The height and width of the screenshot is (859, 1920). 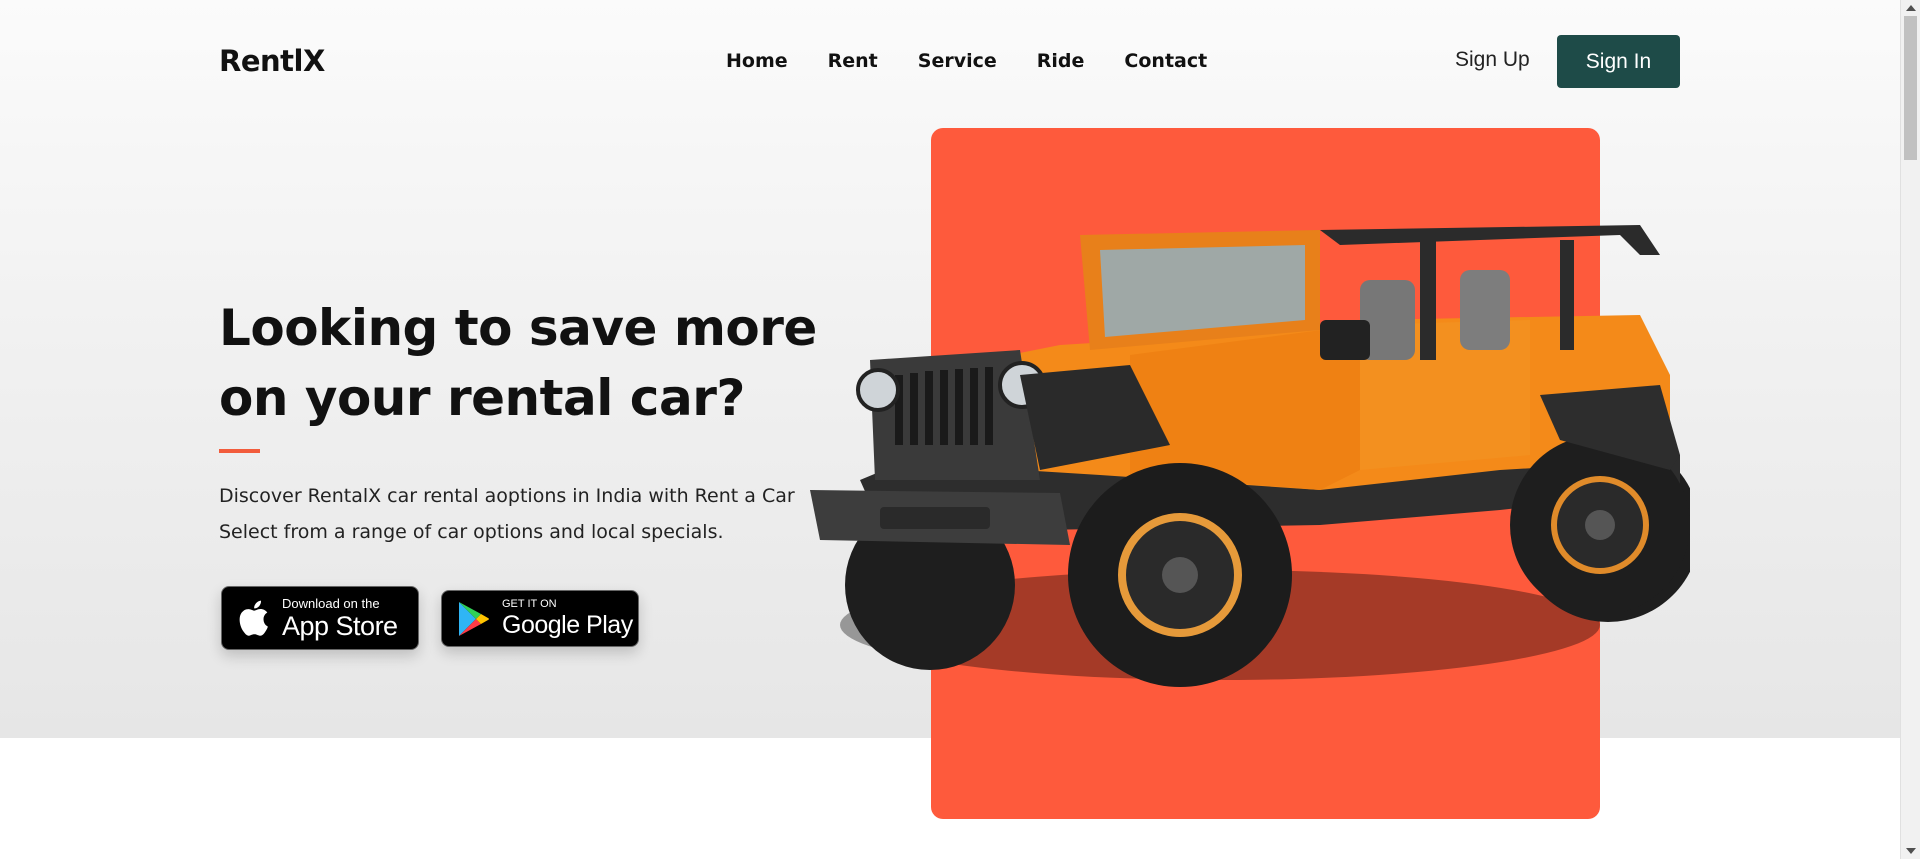 What do you see at coordinates (239, 451) in the screenshot?
I see `accent-divider` at bounding box center [239, 451].